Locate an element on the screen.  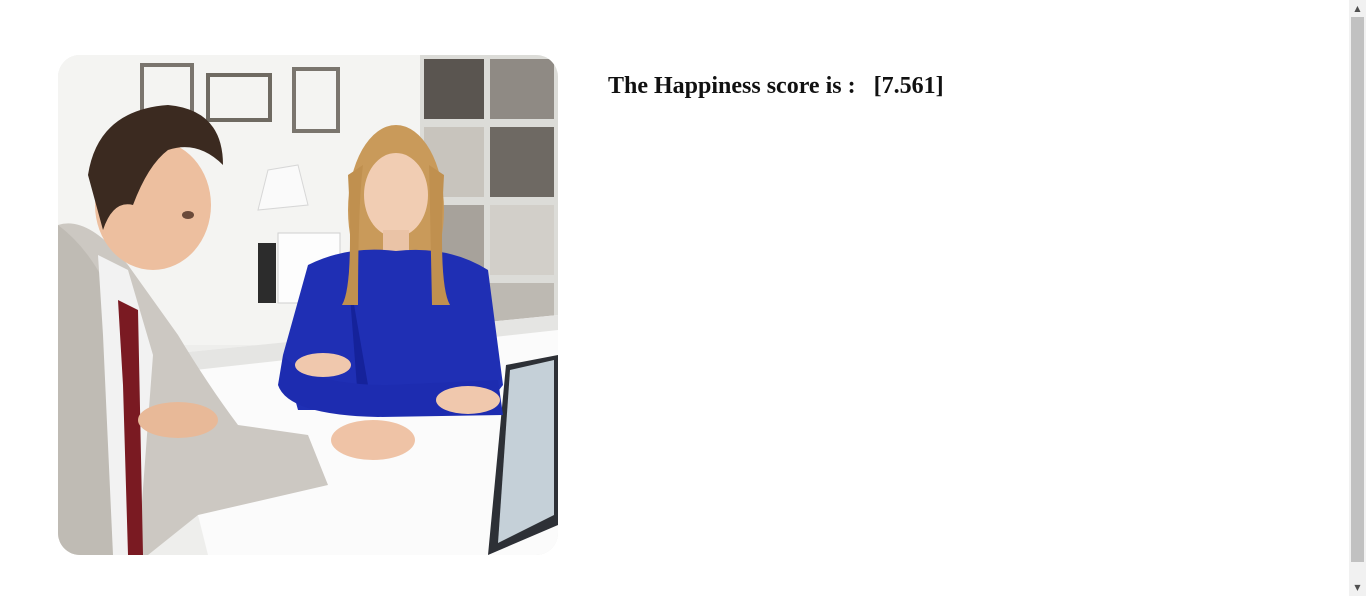
vertical-scrollbar: ▲ ▼ is located at coordinates (1357, 298).